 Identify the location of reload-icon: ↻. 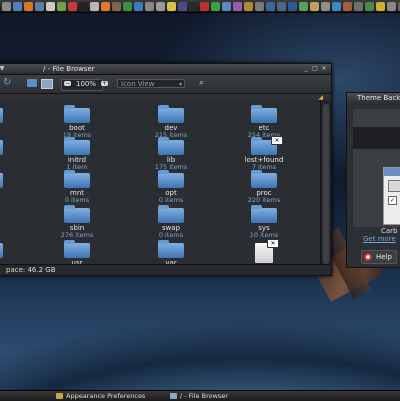
(7, 82).